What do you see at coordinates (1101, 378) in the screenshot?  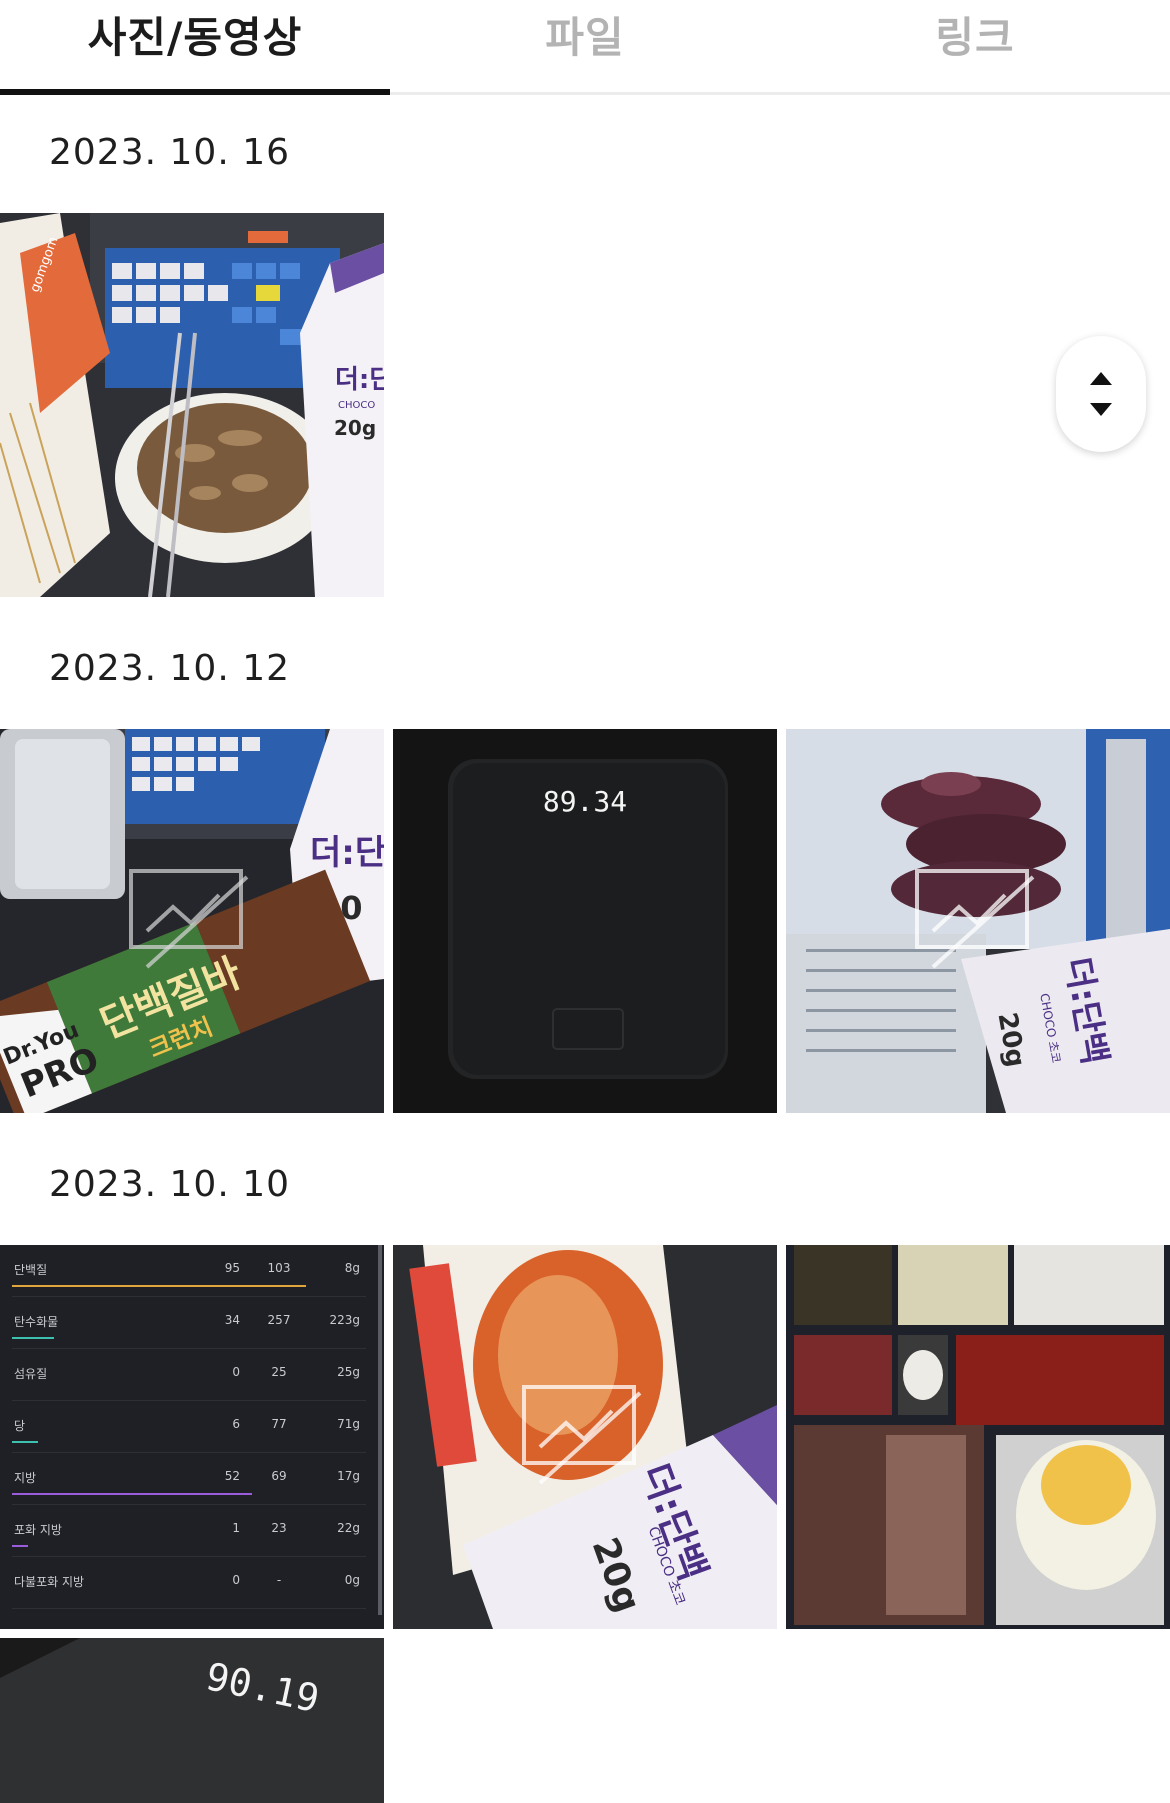 I see `arrow-up-icon` at bounding box center [1101, 378].